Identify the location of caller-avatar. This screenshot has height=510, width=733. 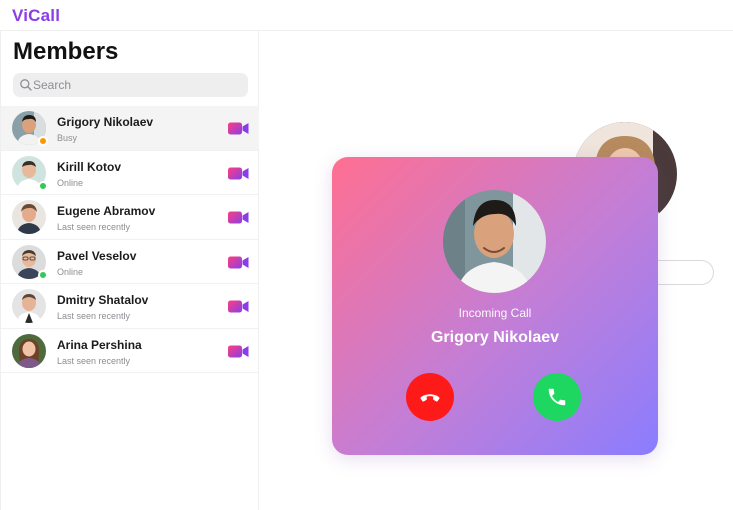
(494, 241).